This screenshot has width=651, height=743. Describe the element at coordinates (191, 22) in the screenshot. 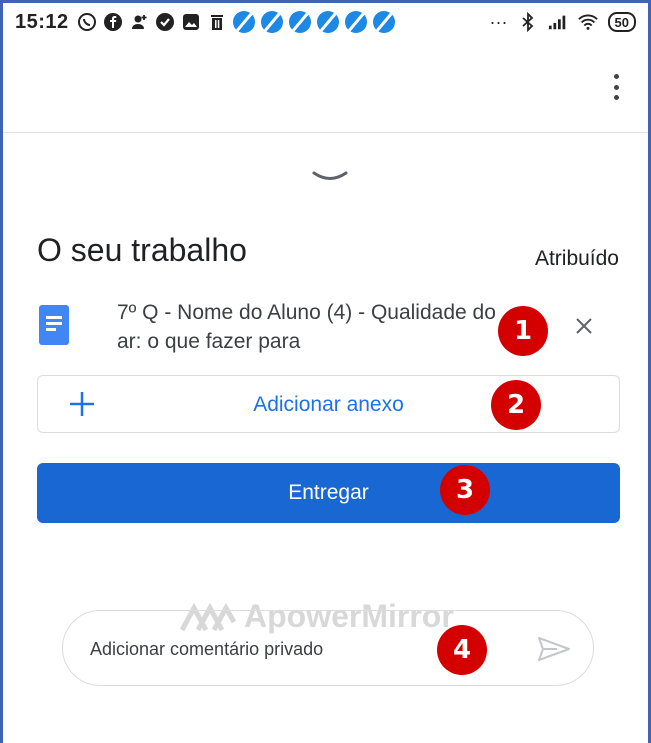

I see `photo-icon` at that location.